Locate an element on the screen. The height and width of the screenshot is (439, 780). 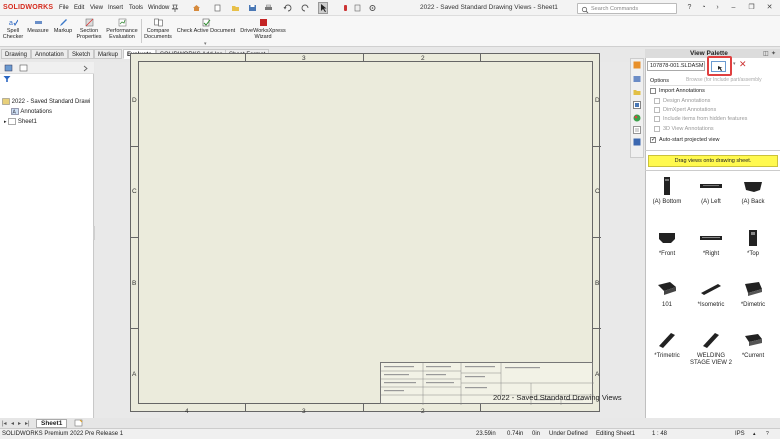
browse-dropdown-icon: ▾ is located at coordinates (734, 64).